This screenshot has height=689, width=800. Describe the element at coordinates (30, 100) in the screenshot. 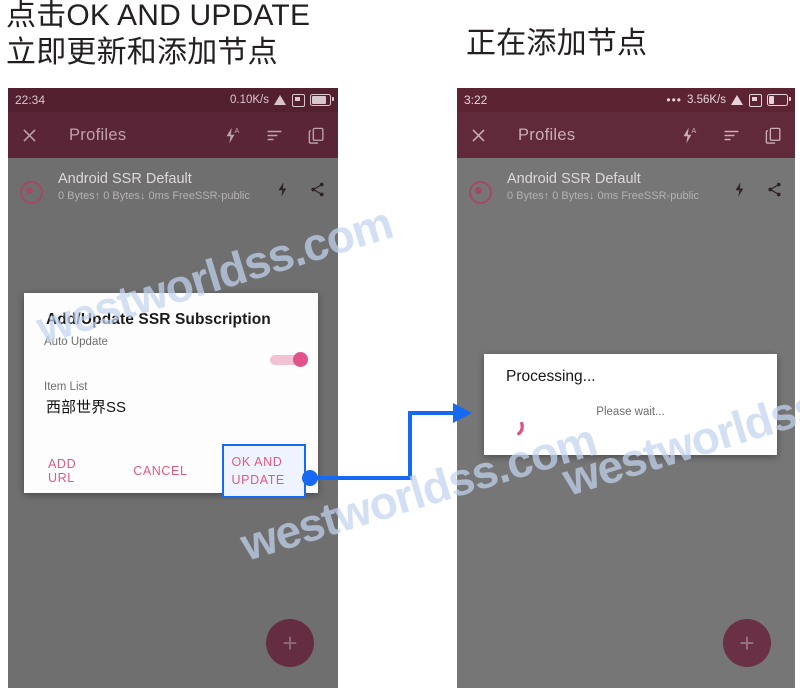

I see `status-time: 22:34` at that location.